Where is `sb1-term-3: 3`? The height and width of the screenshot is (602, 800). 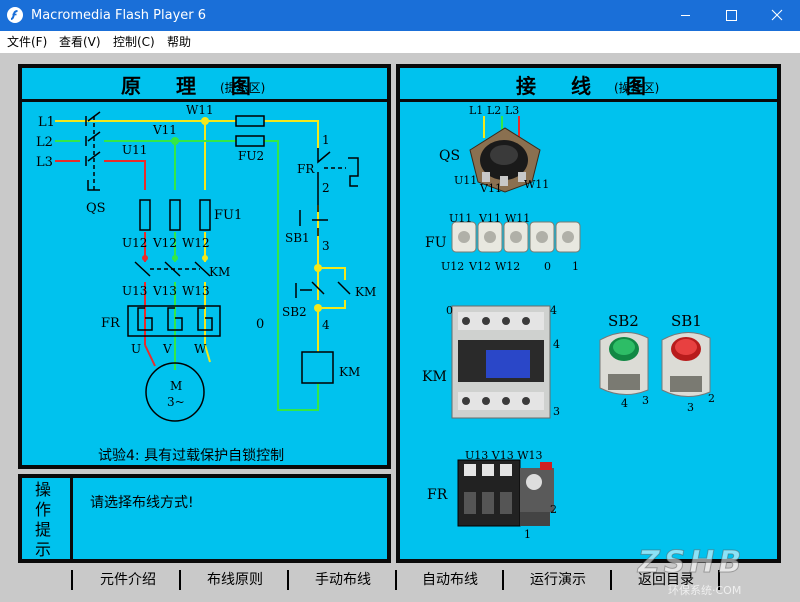 sb1-term-3: 3 is located at coordinates (690, 407).